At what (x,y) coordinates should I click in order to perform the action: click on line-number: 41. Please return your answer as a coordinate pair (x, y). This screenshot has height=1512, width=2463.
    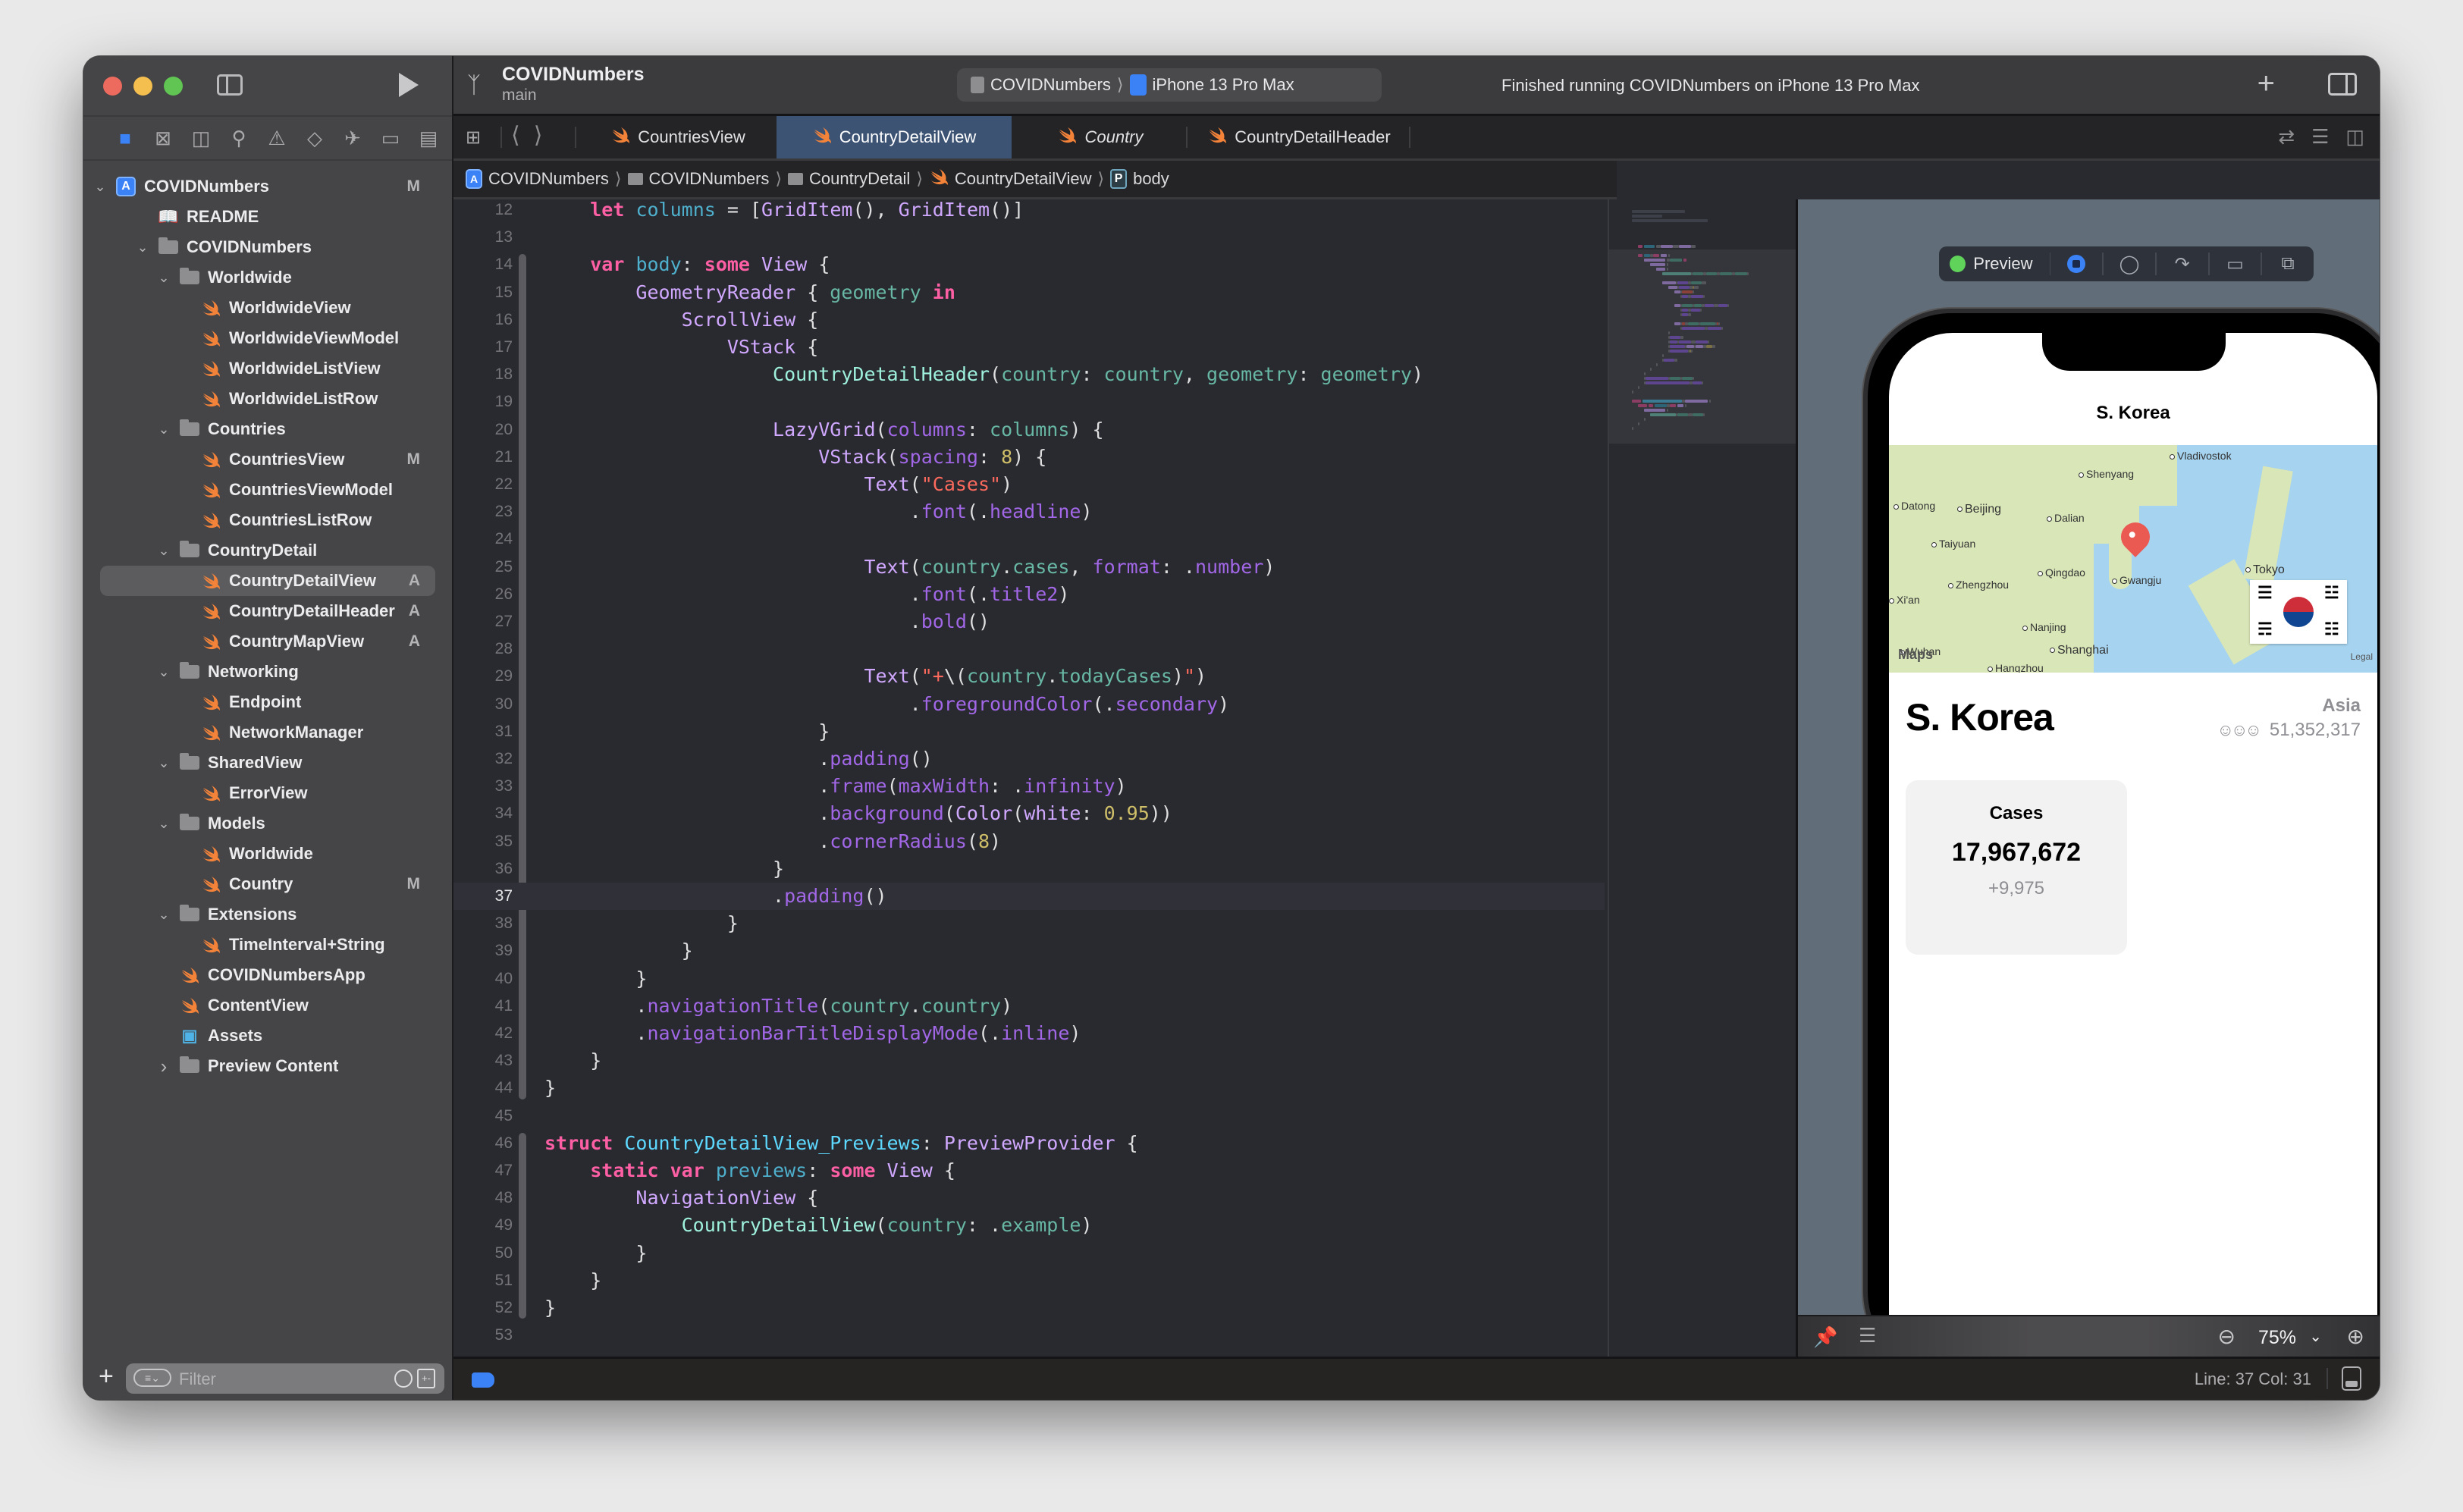
    Looking at the image, I should click on (483, 1006).